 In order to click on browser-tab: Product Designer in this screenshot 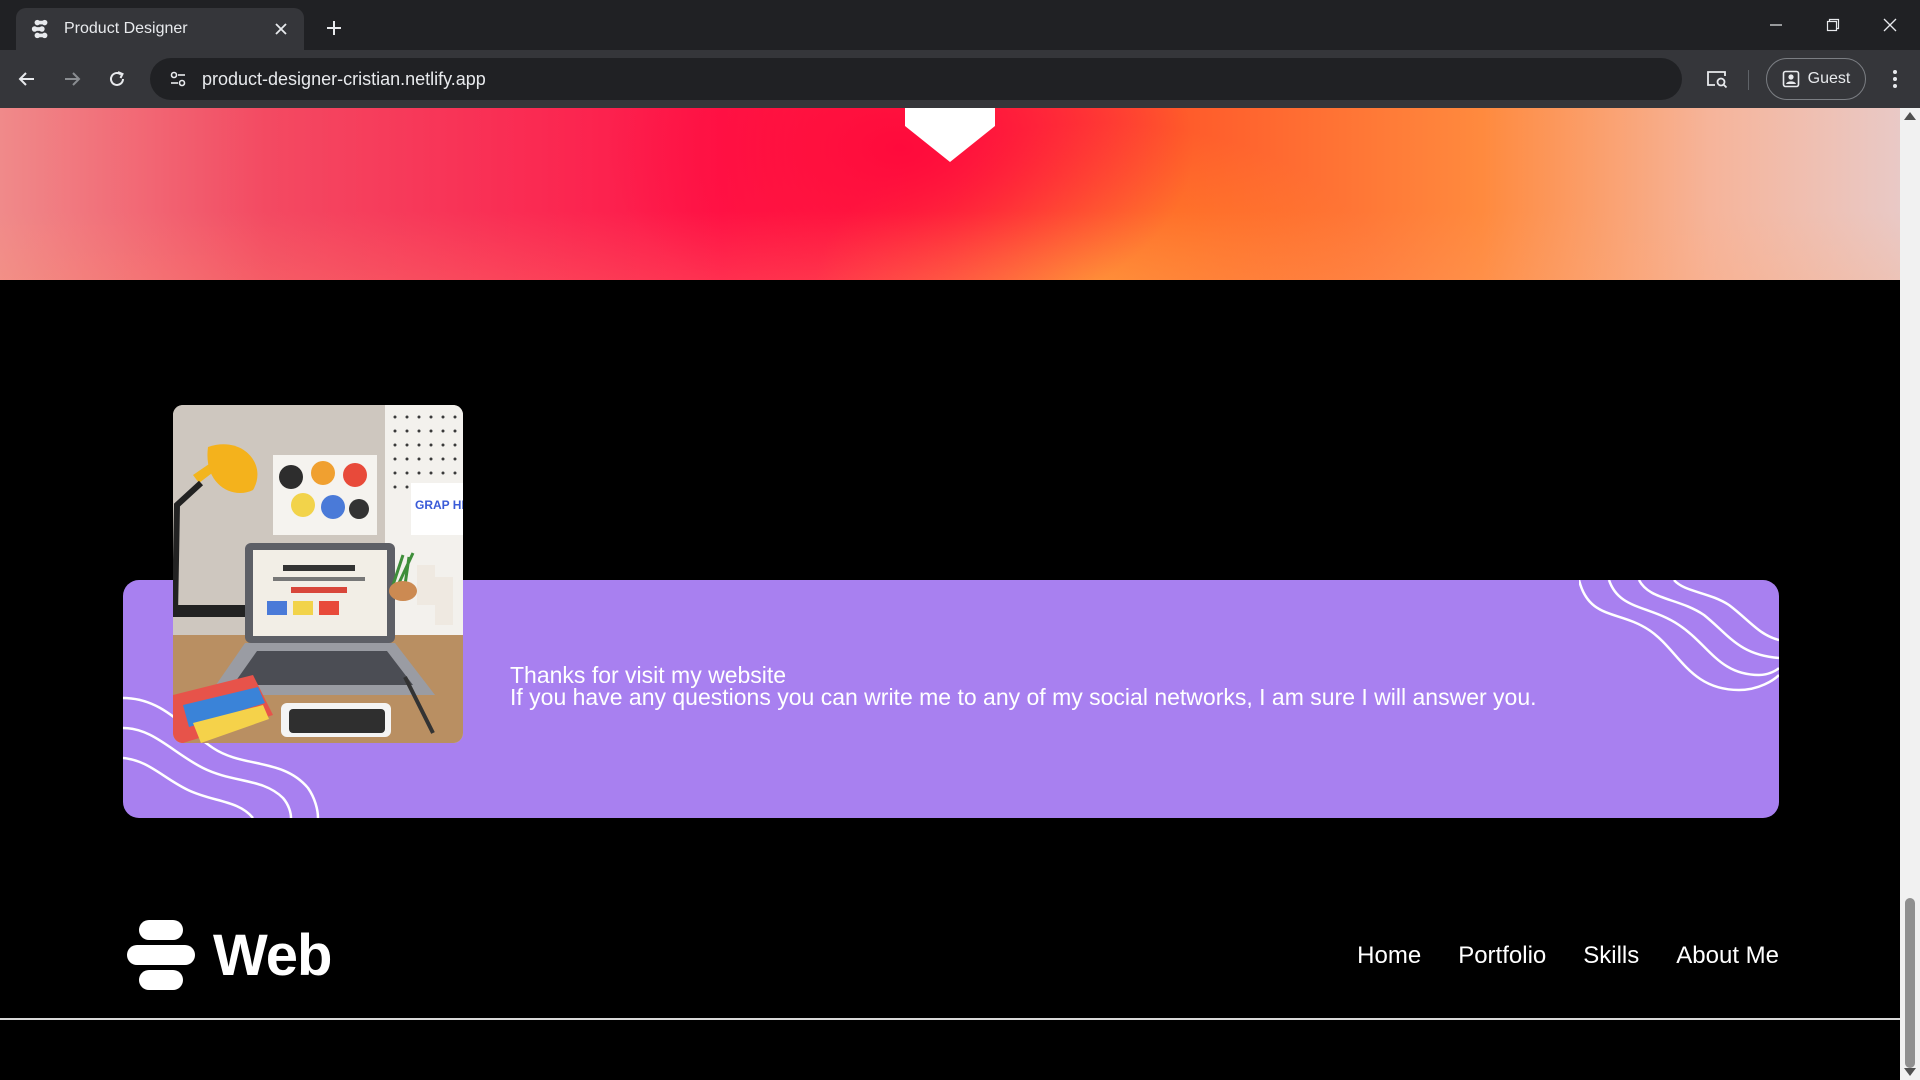, I will do `click(160, 29)`.